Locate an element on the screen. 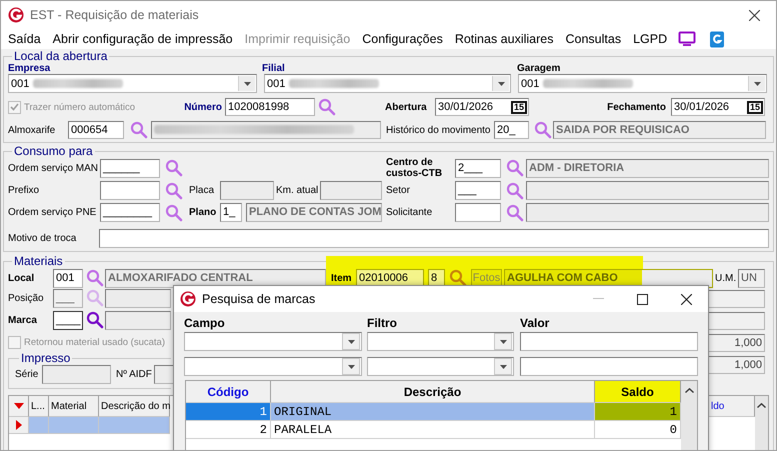  field-label: Fechamento is located at coordinates (636, 107).